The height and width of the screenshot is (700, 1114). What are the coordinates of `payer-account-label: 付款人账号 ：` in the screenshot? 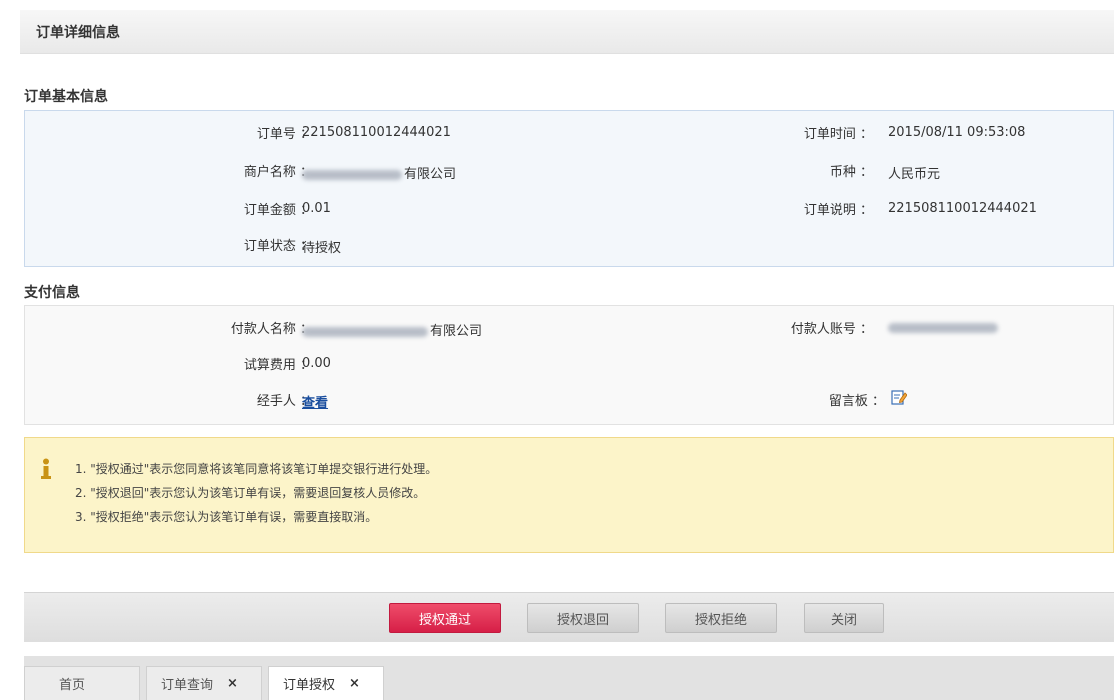 It's located at (831, 329).